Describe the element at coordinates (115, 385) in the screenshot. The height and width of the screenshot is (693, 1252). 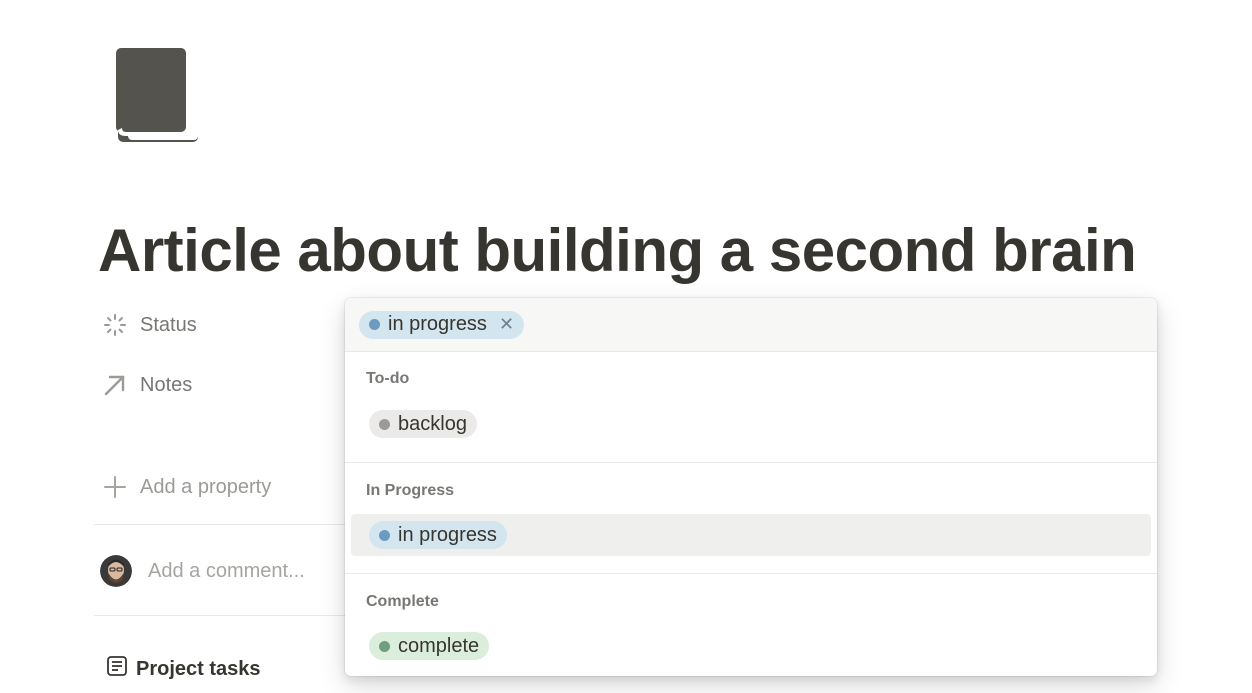
I see `arrow-up-right-icon` at that location.